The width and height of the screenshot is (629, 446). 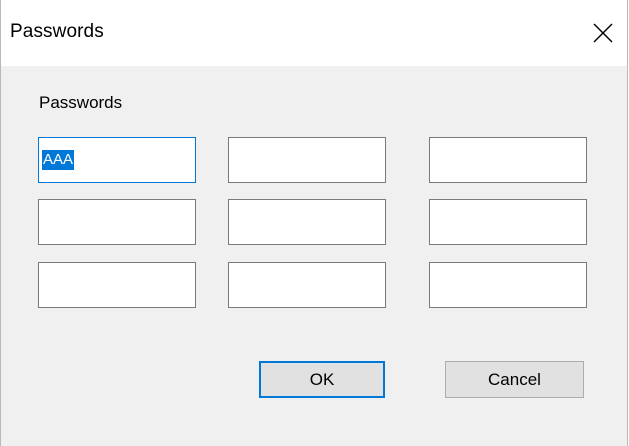 What do you see at coordinates (57, 31) in the screenshot?
I see `window-title: Passwords` at bounding box center [57, 31].